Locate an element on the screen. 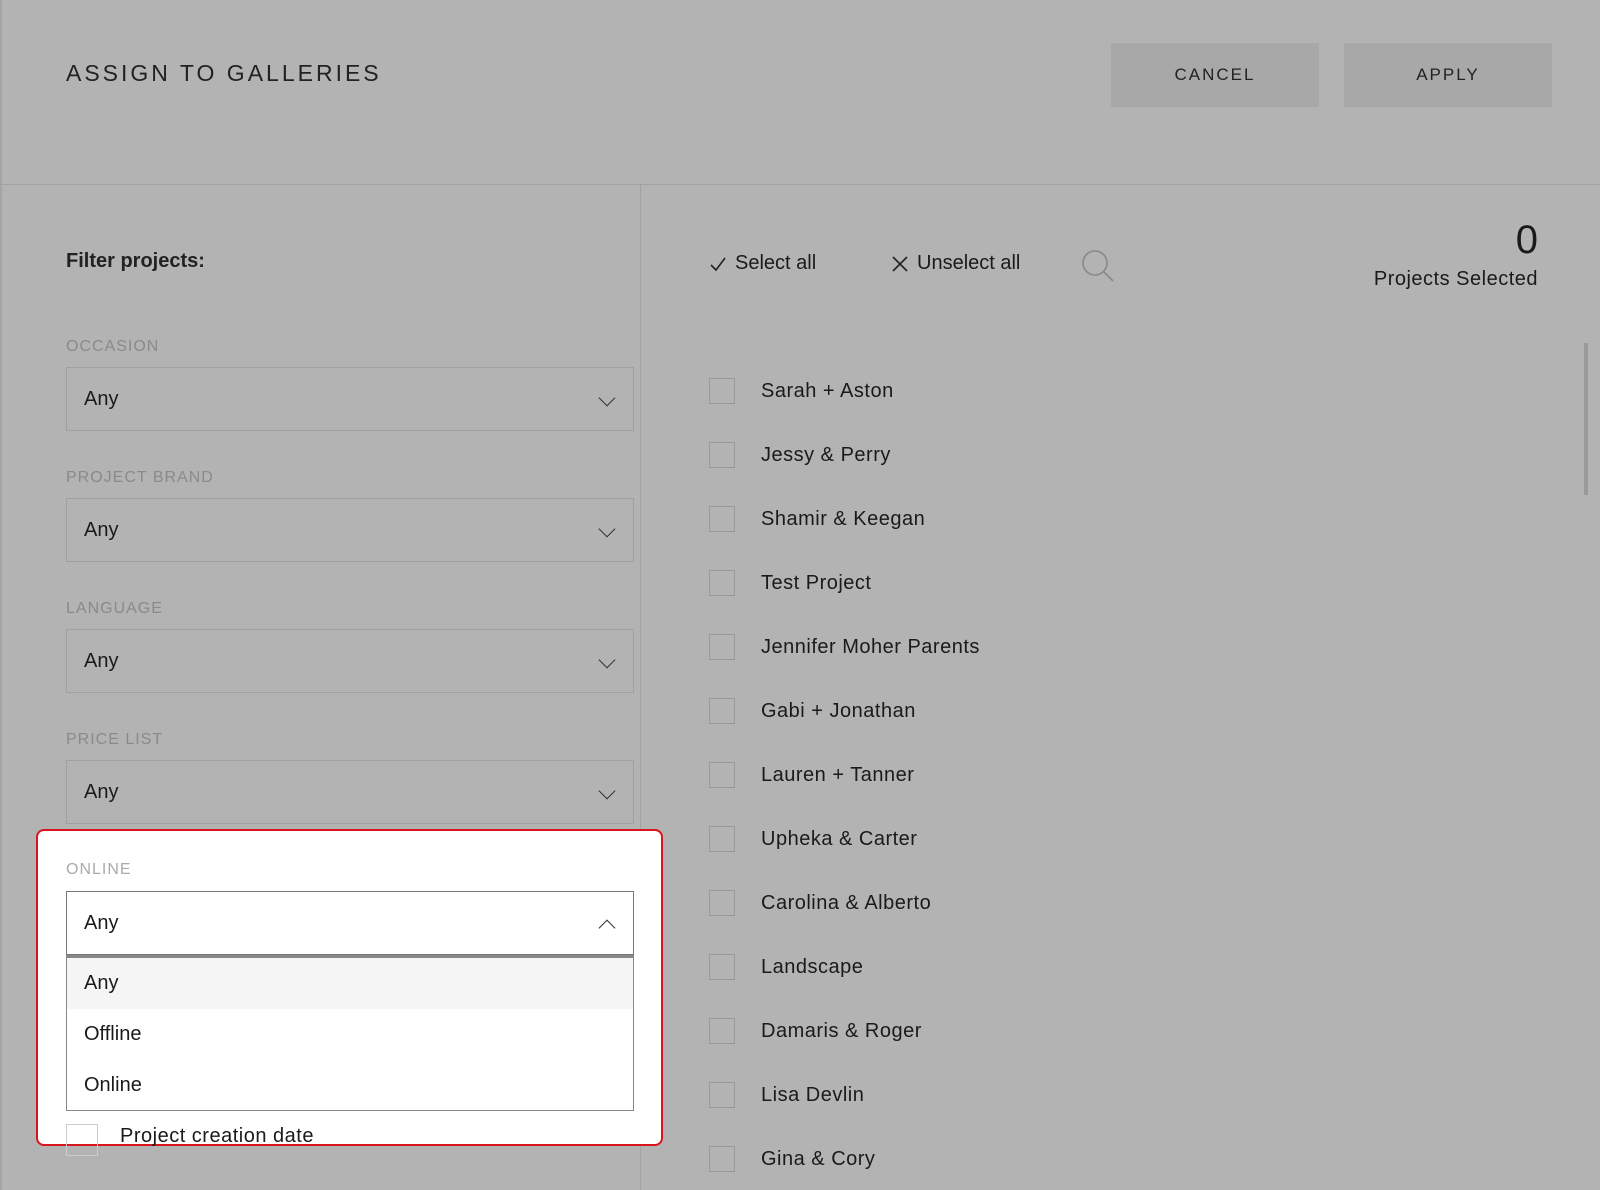  project-item: Sarah + Aston is located at coordinates (801, 391).